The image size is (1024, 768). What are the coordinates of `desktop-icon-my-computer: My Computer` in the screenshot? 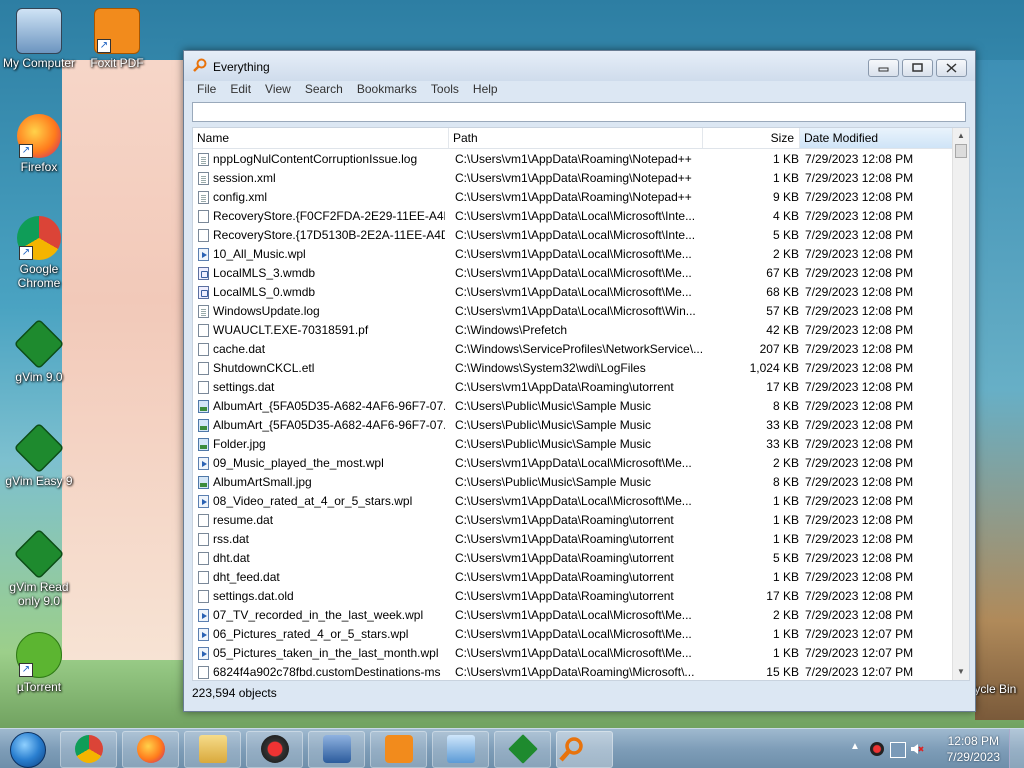 It's located at (39, 39).